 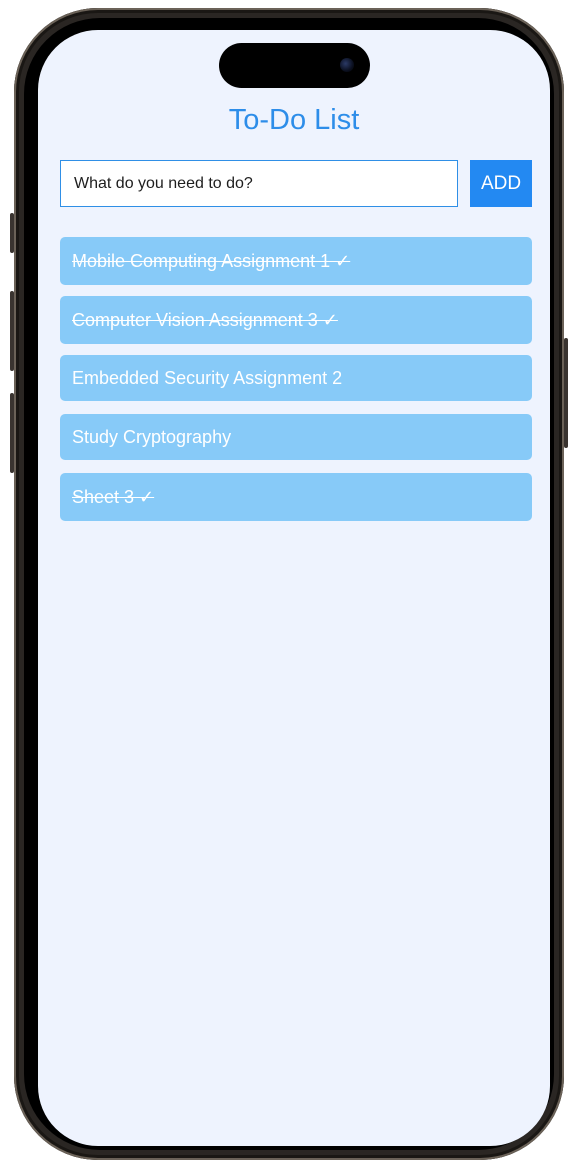 I want to click on todo-input, so click(x=259, y=183).